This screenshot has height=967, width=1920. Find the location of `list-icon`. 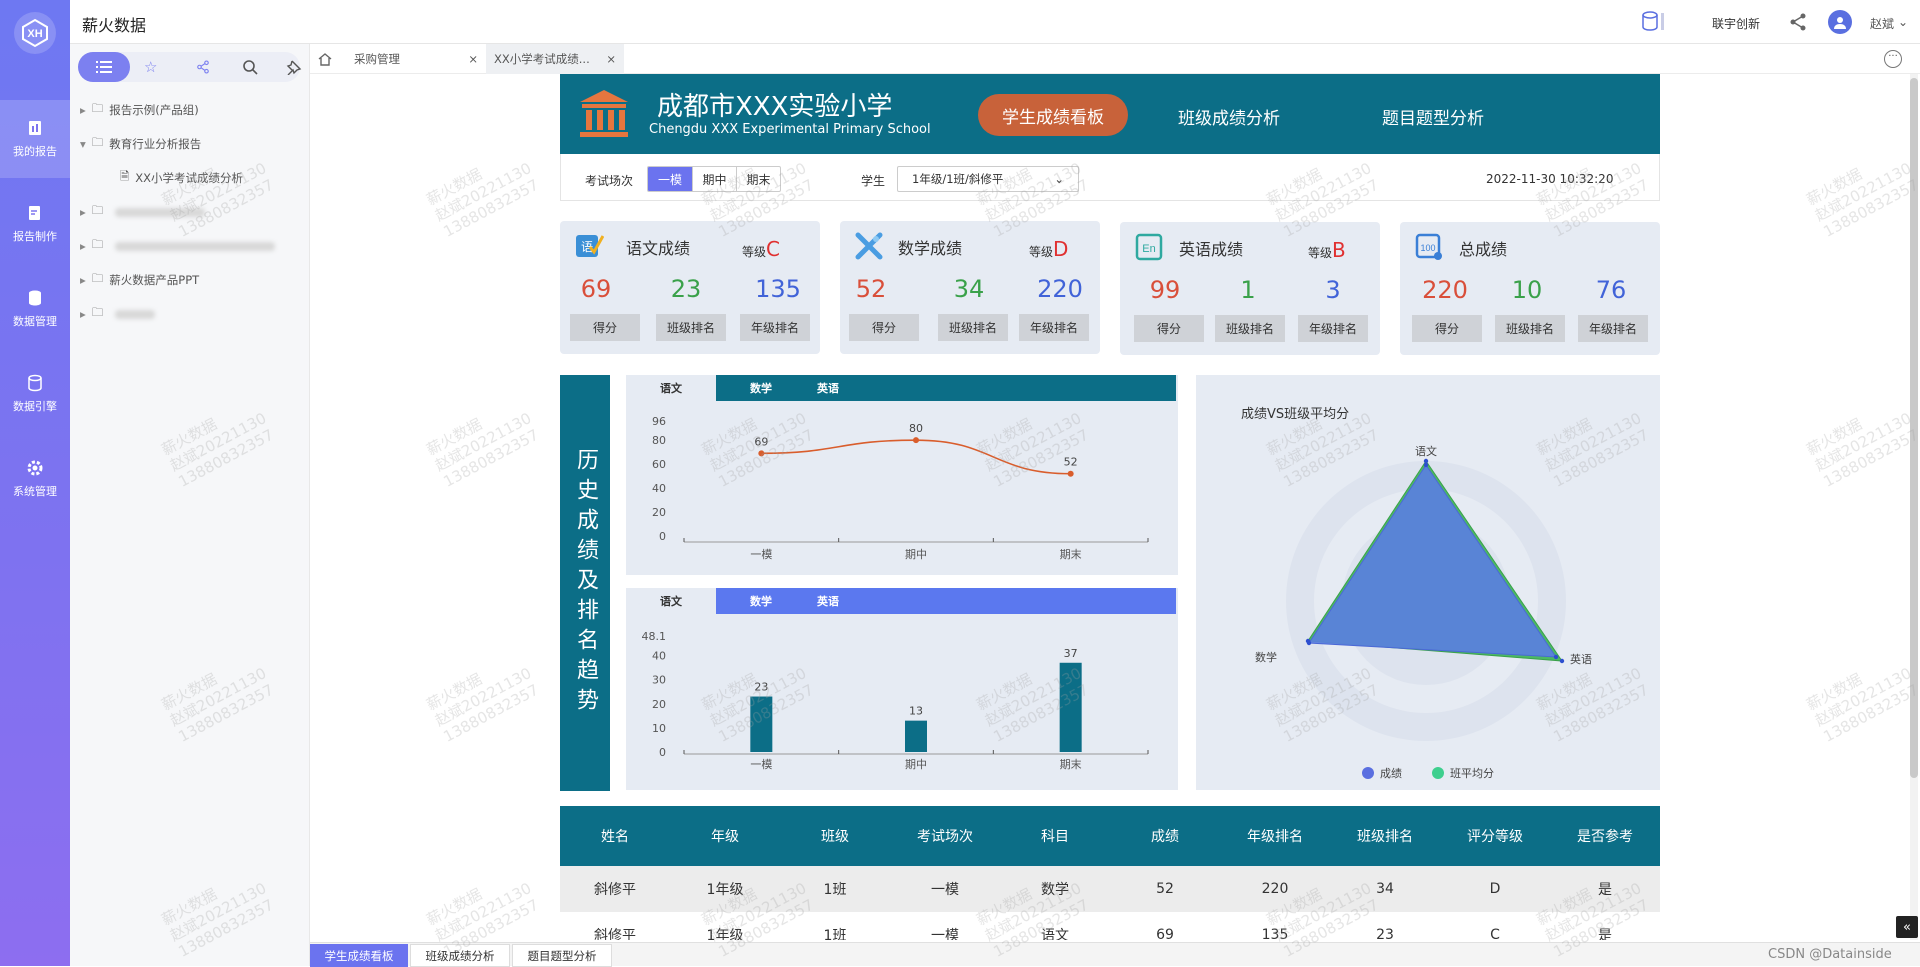

list-icon is located at coordinates (104, 67).